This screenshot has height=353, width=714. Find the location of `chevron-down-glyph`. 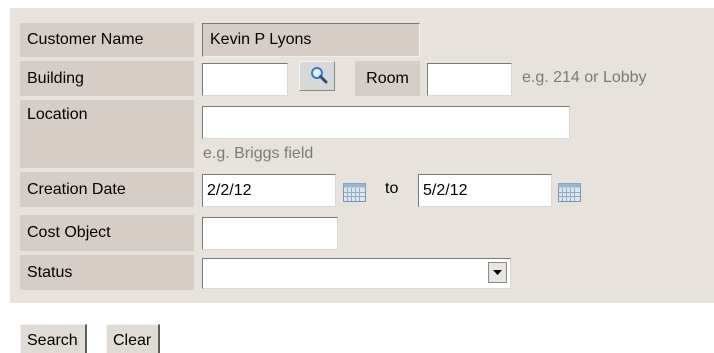

chevron-down-glyph is located at coordinates (497, 272).